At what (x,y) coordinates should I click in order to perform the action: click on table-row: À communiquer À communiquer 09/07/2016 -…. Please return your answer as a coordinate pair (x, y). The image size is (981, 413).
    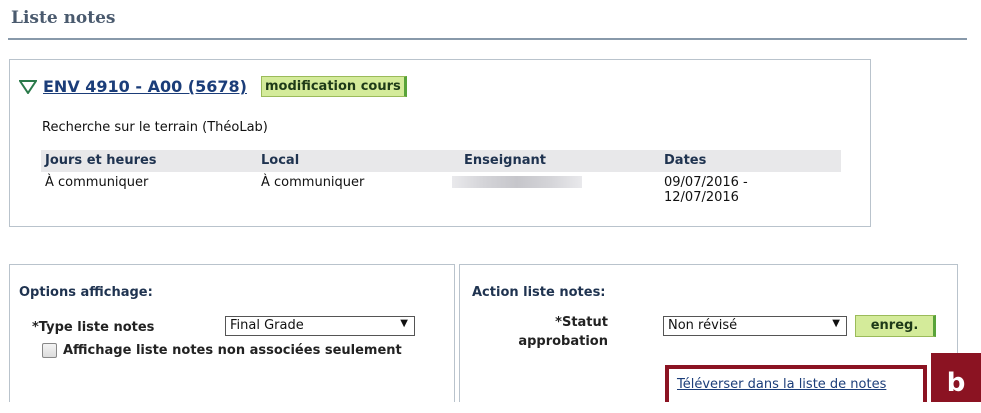
    Looking at the image, I should click on (441, 192).